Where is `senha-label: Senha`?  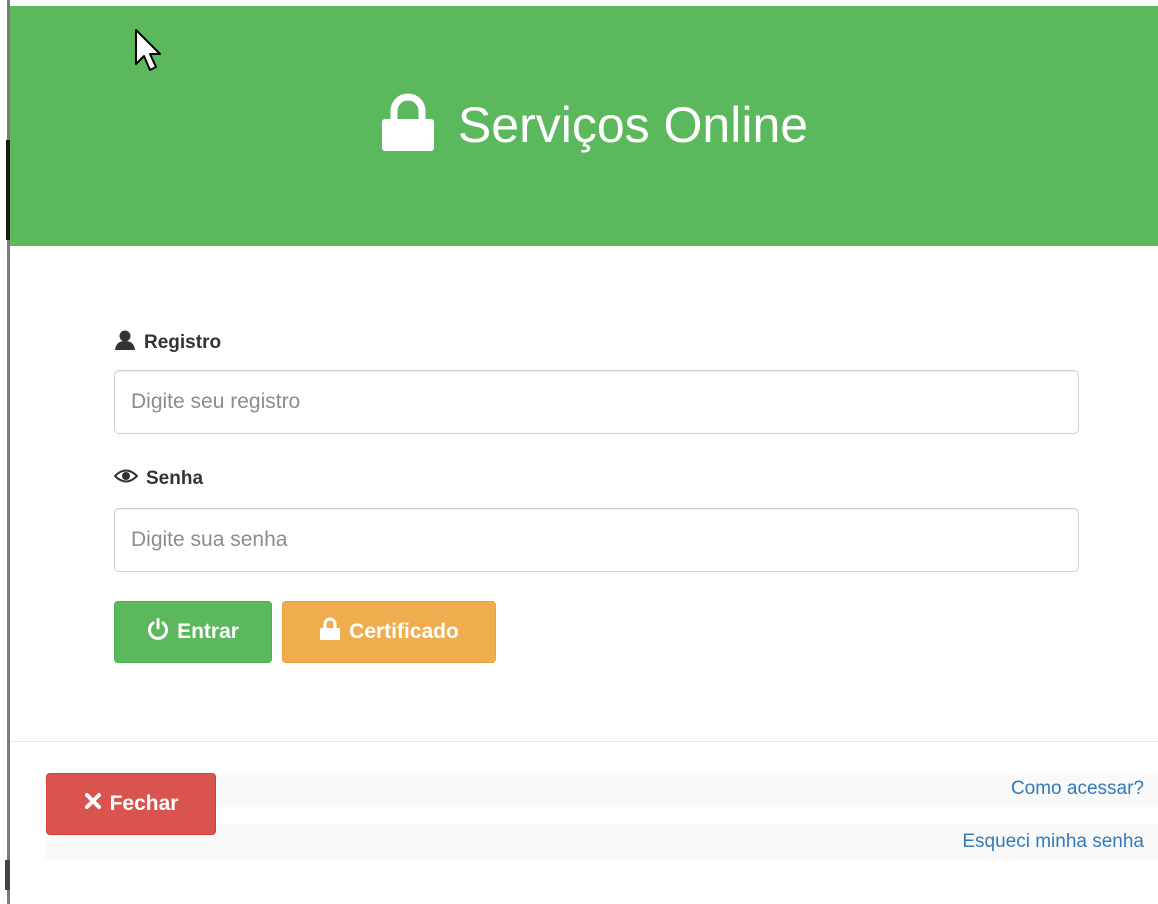
senha-label: Senha is located at coordinates (158, 479).